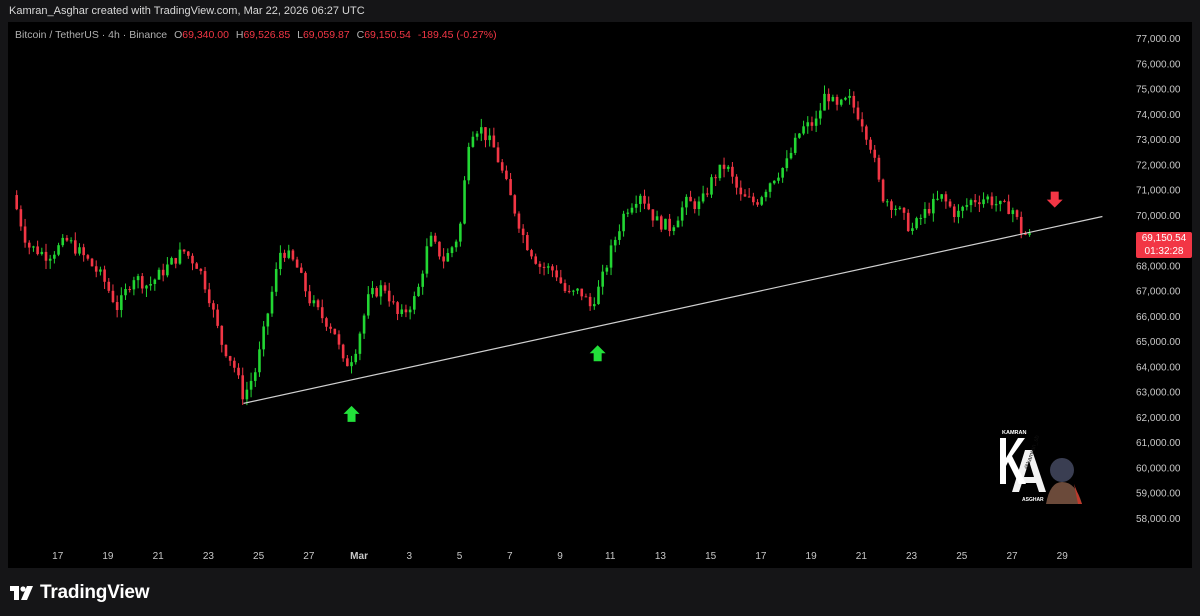 Image resolution: width=1200 pixels, height=616 pixels. What do you see at coordinates (1158, 494) in the screenshot?
I see `y-tick-label: 59,000.00` at bounding box center [1158, 494].